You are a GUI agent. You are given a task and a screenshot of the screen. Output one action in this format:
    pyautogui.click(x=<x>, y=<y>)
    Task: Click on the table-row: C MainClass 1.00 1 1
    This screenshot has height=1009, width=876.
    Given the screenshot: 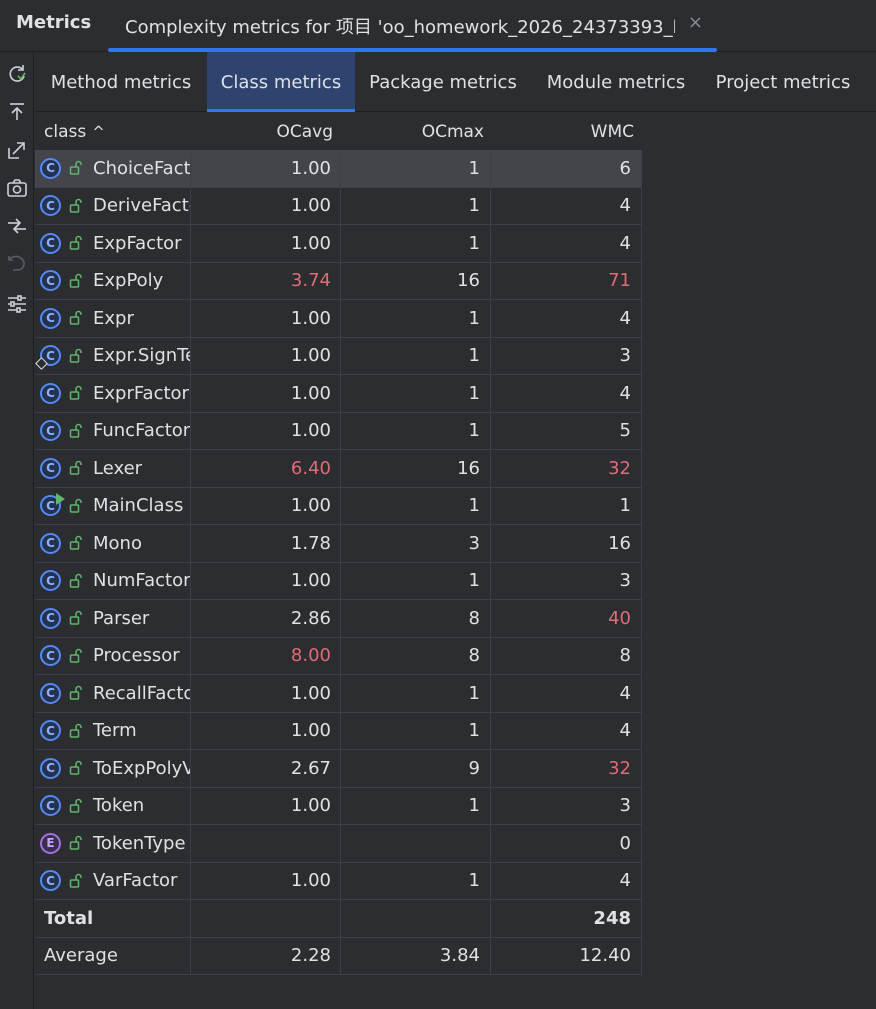 What is the action you would take?
    pyautogui.click(x=338, y=506)
    